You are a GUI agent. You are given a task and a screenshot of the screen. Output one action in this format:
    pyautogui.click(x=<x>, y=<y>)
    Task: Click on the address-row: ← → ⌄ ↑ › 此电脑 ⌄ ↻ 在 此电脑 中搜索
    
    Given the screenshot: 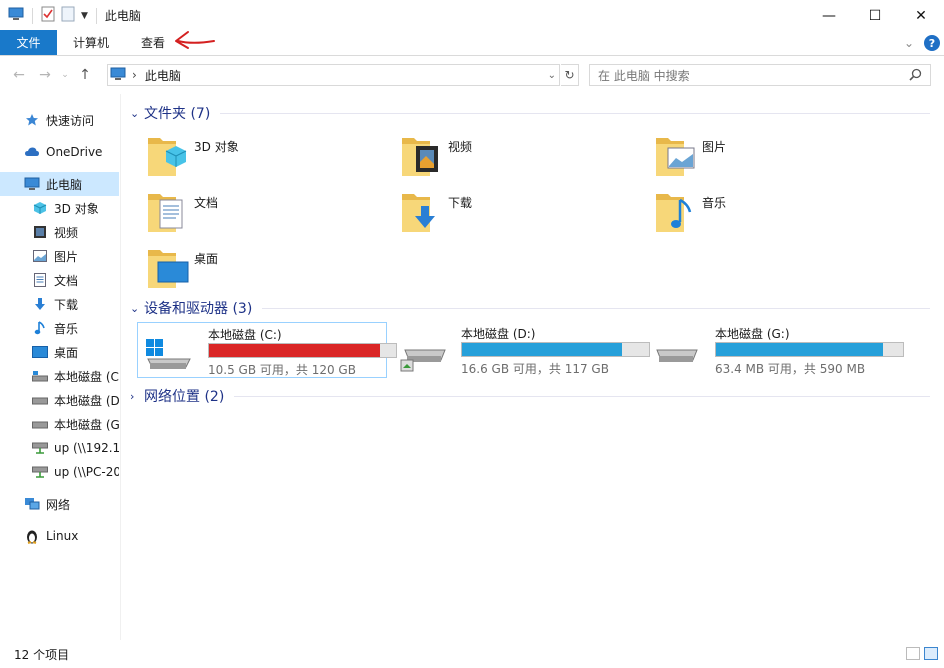 What is the action you would take?
    pyautogui.click(x=472, y=75)
    